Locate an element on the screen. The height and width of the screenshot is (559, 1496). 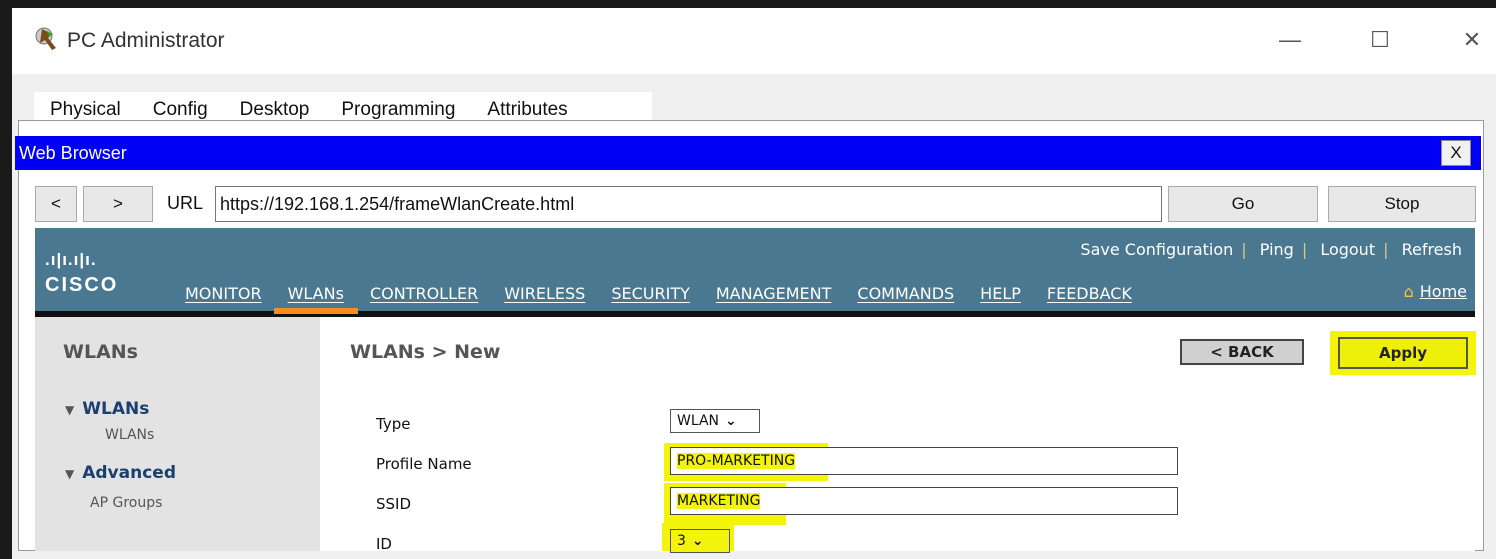
minimize-icon: — is located at coordinates (1290, 40).